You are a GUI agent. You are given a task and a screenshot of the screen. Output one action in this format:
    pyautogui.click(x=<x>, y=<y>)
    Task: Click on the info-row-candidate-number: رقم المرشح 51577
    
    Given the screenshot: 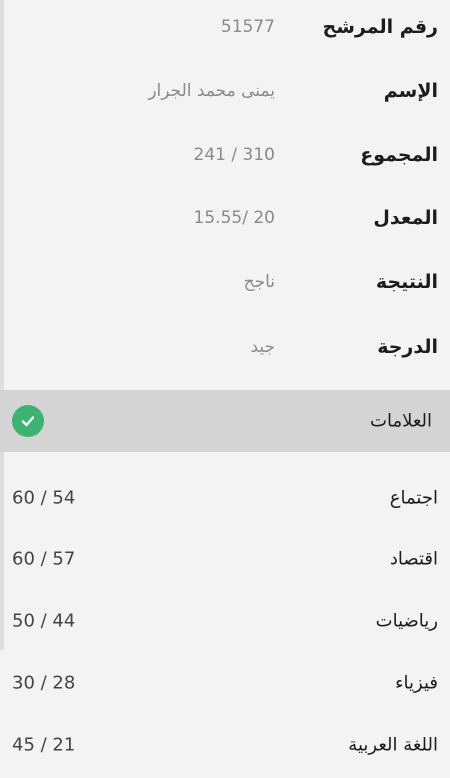 What is the action you would take?
    pyautogui.click(x=225, y=29)
    